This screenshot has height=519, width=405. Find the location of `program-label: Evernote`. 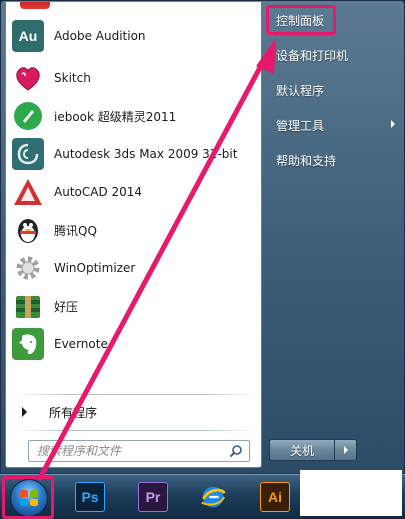

program-label: Evernote is located at coordinates (81, 344).